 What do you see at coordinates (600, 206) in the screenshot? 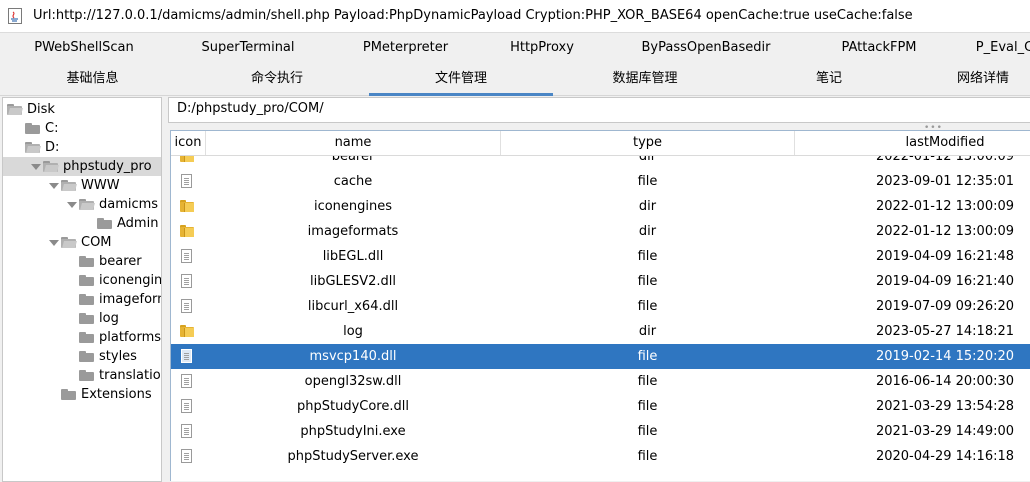
I see `table-row: iconengines dir 2022-01-12 13:00:09` at bounding box center [600, 206].